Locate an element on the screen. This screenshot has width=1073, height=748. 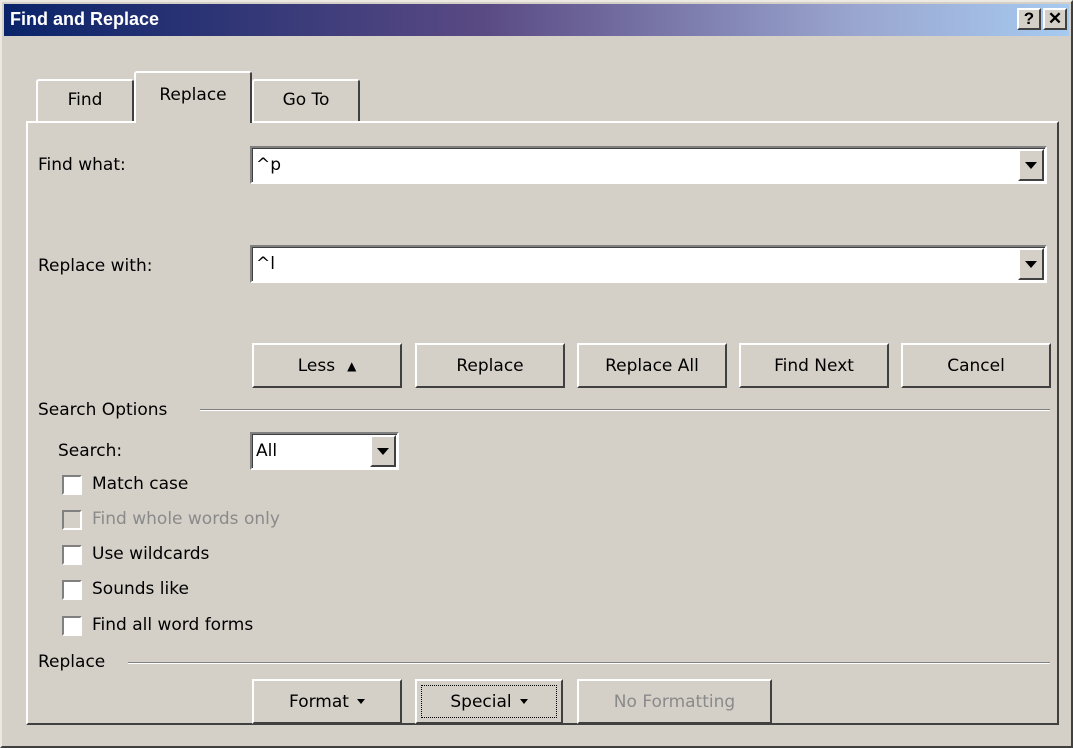
whole-words-checkbox is located at coordinates (72, 520).